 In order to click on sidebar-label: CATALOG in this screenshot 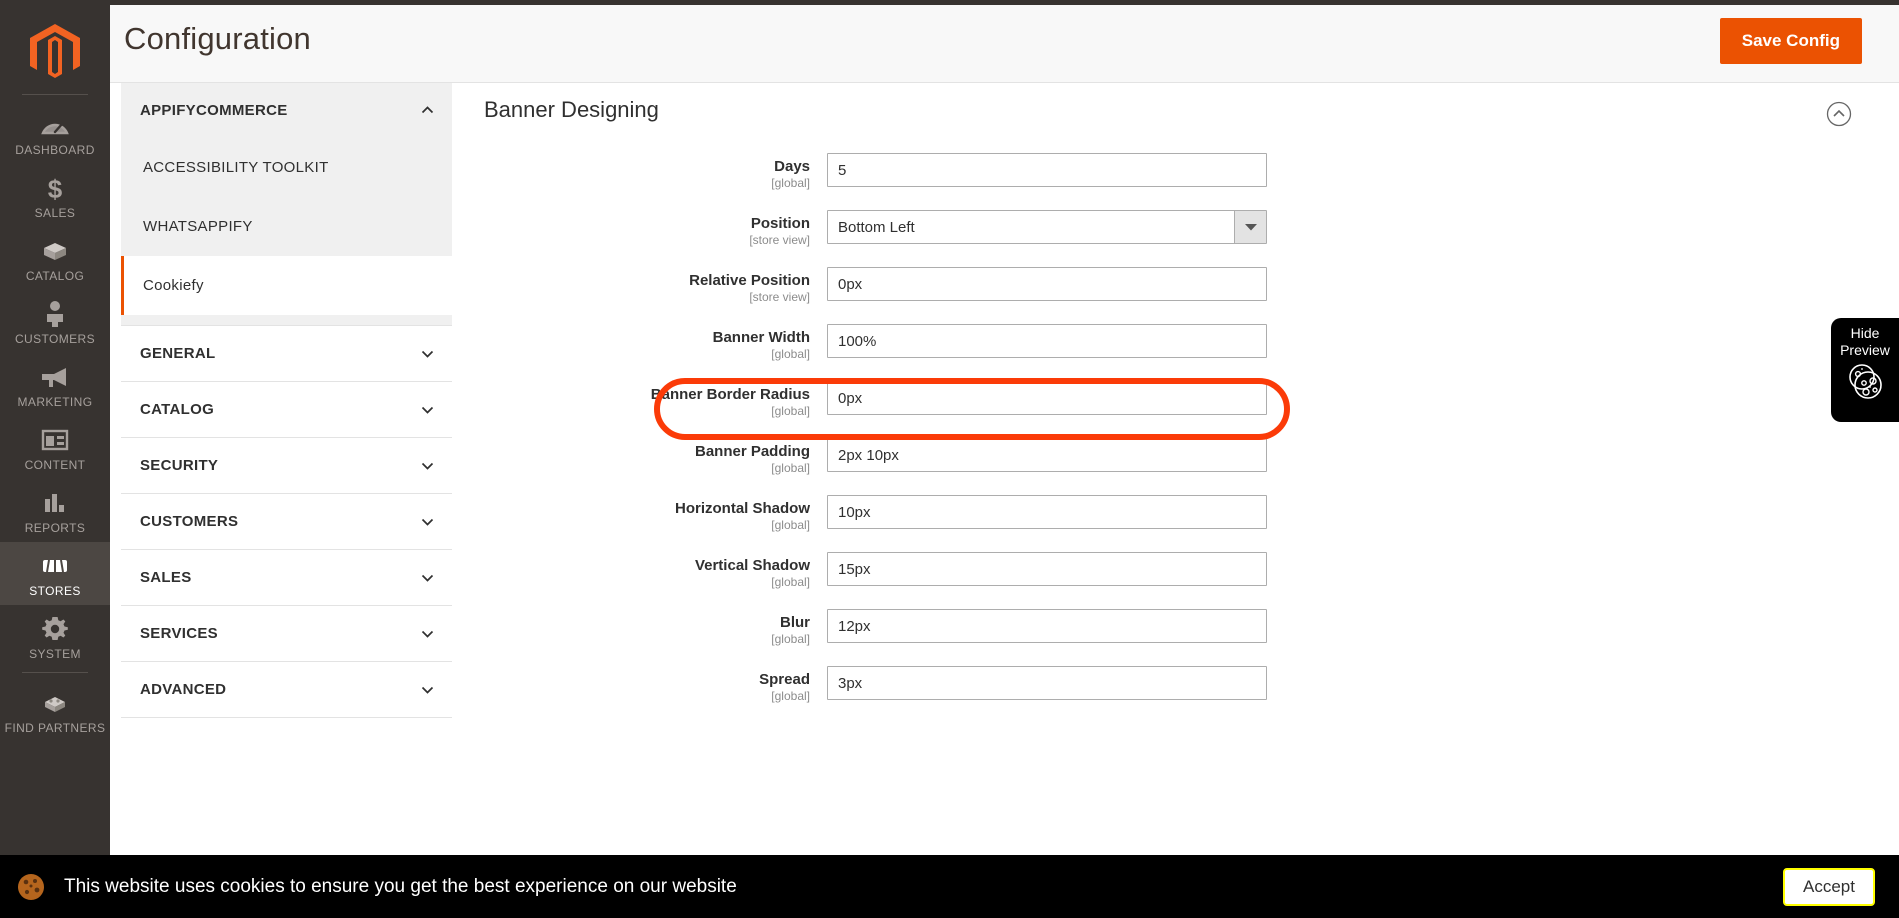, I will do `click(55, 276)`.